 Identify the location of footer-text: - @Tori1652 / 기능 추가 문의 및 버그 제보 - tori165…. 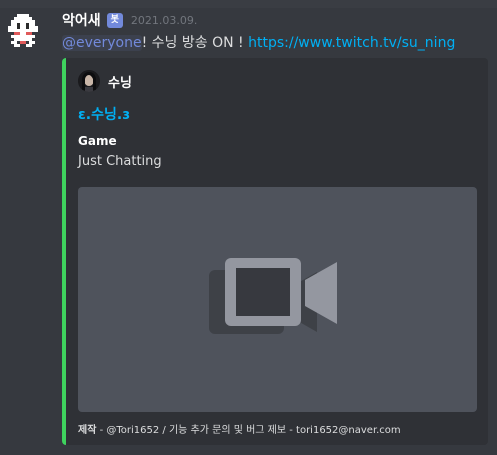
(248, 430).